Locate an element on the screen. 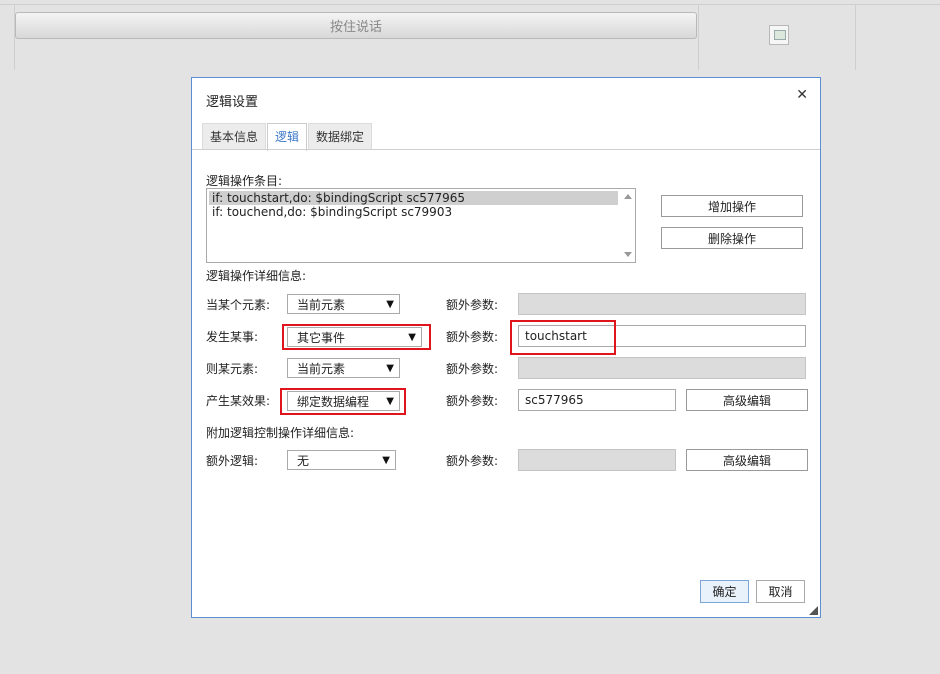 This screenshot has height=674, width=940. effect-param-input: sc577965 is located at coordinates (597, 400).